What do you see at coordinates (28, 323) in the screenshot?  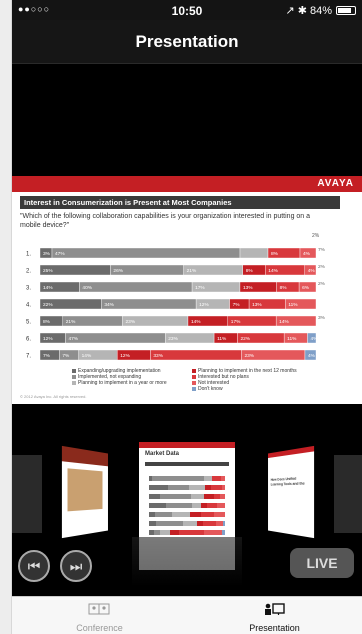 I see `category-label: 5.` at bounding box center [28, 323].